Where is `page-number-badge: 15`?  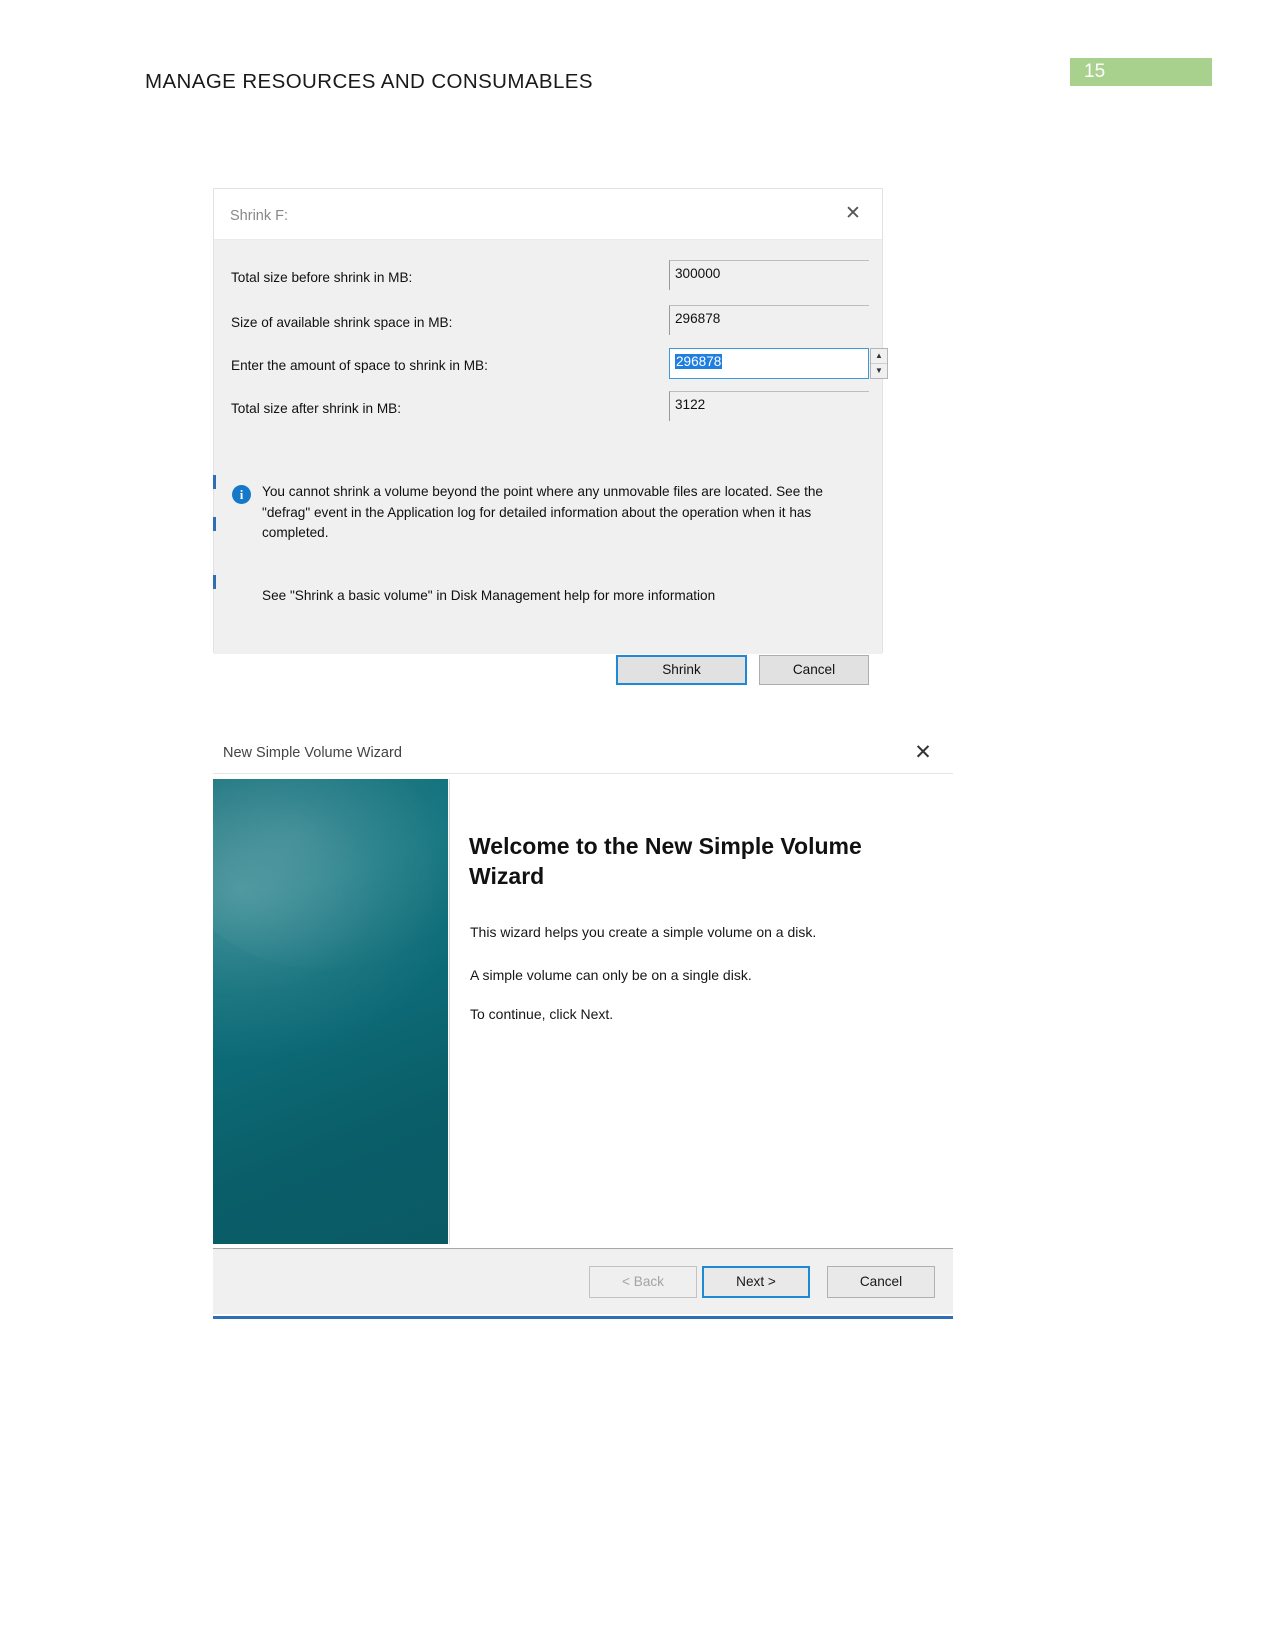 page-number-badge: 15 is located at coordinates (1141, 72).